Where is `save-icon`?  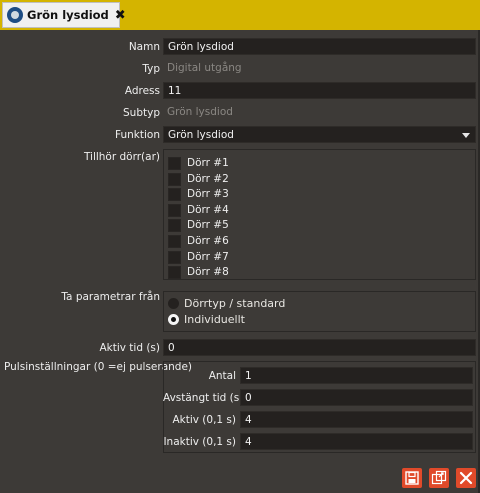
save-icon is located at coordinates (412, 478).